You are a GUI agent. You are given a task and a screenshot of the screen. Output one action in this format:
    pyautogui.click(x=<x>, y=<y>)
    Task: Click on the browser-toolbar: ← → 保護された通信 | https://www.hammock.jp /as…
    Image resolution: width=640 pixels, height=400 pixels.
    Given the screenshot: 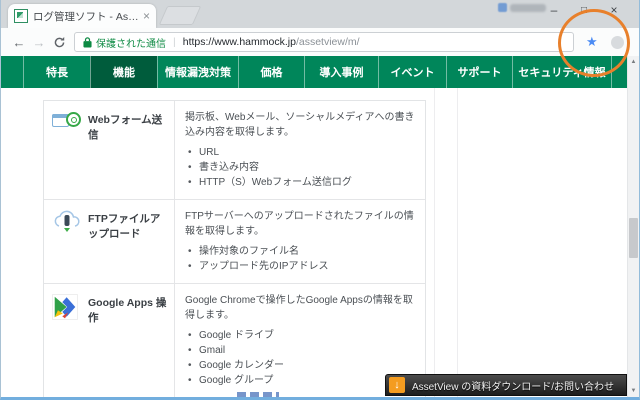 What is the action you would take?
    pyautogui.click(x=320, y=42)
    